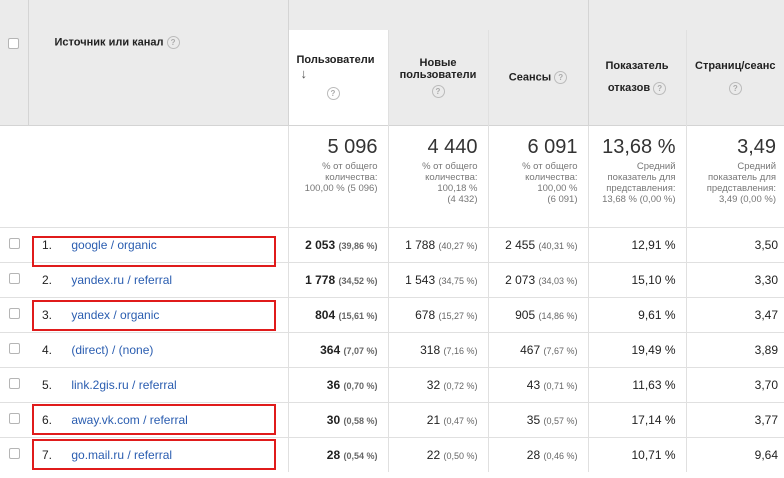 This screenshot has width=784, height=478. I want to click on bounce-label-1: Показатель, so click(637, 66).